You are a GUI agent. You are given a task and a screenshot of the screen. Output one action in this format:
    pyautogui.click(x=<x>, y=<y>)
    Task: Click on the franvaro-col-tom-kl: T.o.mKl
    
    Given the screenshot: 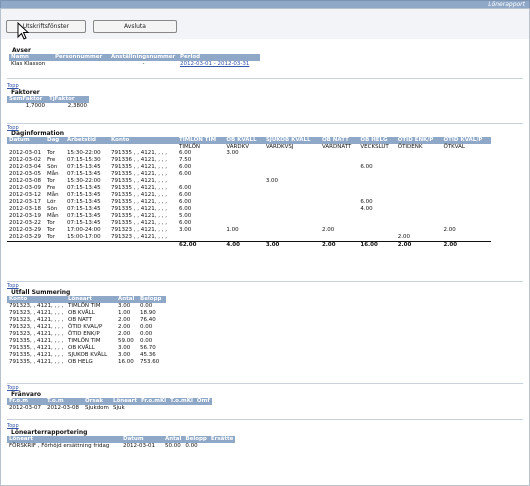 What is the action you would take?
    pyautogui.click(x=181, y=401)
    